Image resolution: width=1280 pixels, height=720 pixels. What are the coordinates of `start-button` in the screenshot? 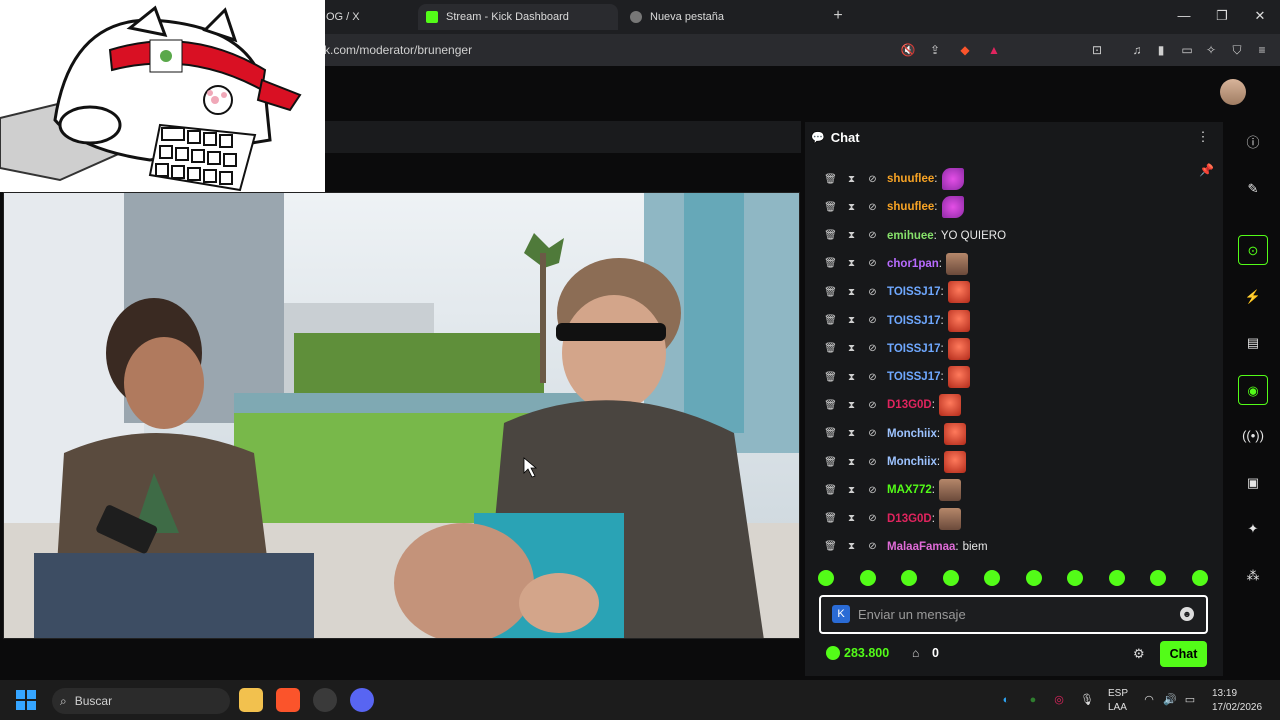 It's located at (26, 700).